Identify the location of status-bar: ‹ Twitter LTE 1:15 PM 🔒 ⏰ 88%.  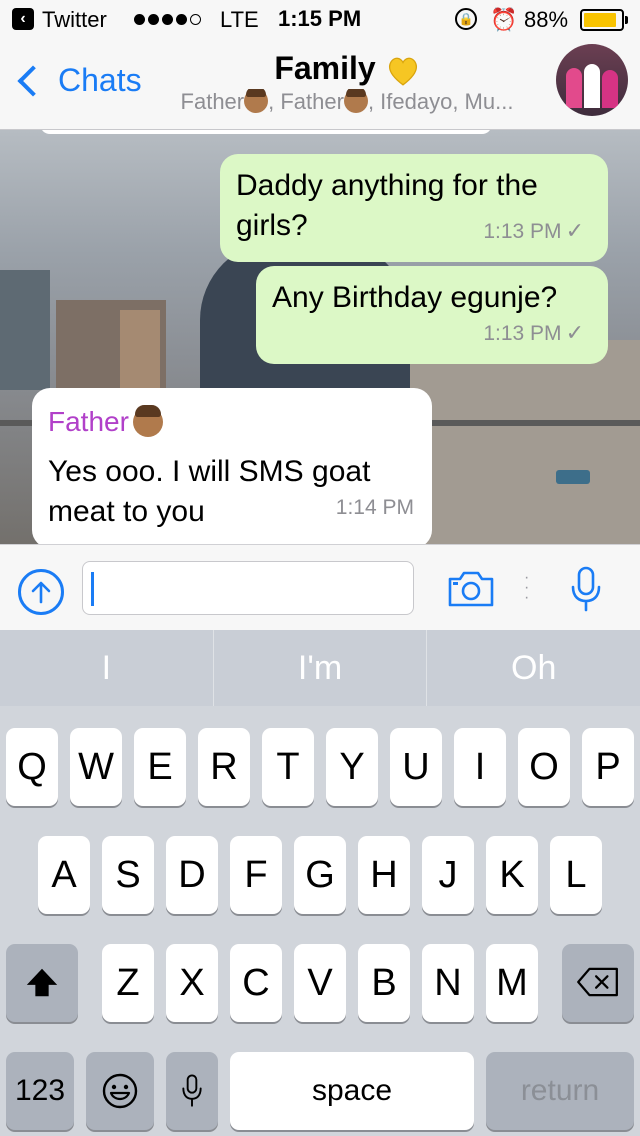
(320, 20).